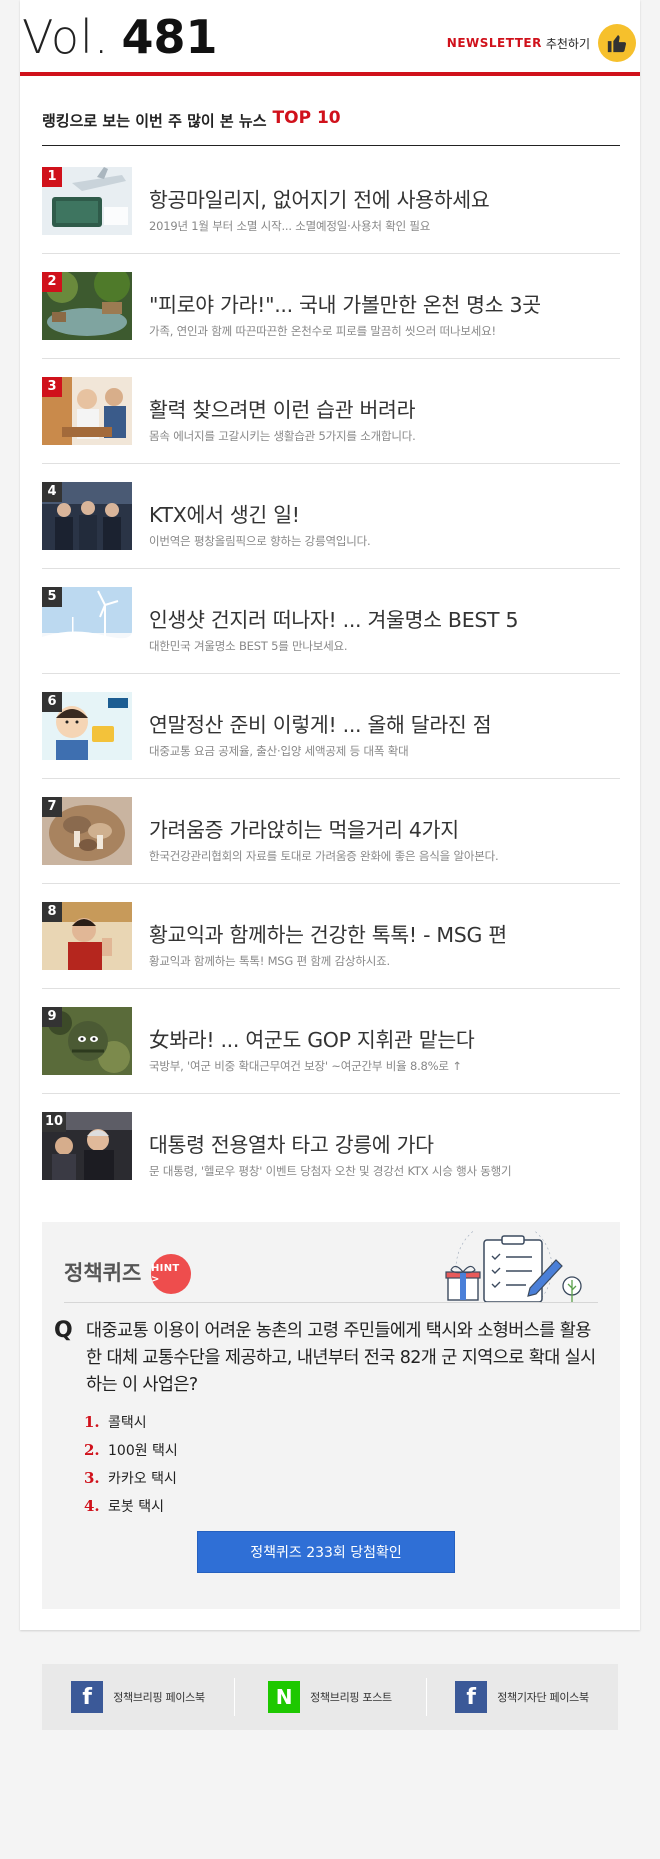 The width and height of the screenshot is (660, 1859). What do you see at coordinates (290, 226) in the screenshot?
I see `item-description: 2019년 1월 부터 소멸 시작... 소멸예정일·사용처 확인 필요` at bounding box center [290, 226].